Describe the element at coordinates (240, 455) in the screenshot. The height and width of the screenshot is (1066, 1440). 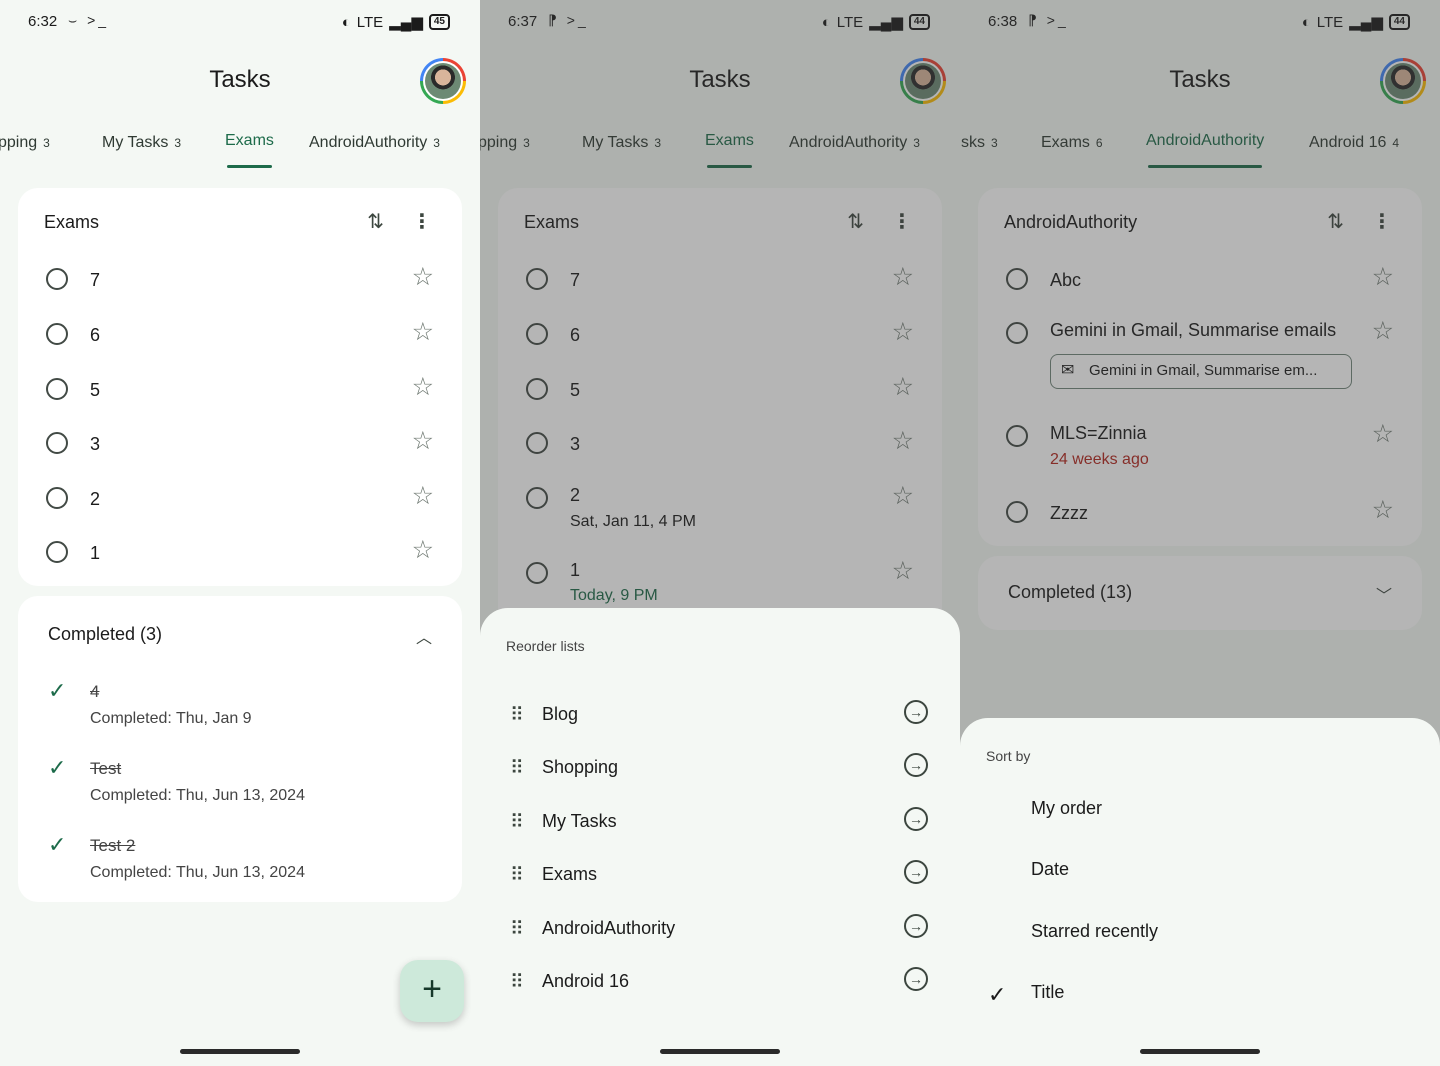
I see `task-row: 3 ☆` at that location.